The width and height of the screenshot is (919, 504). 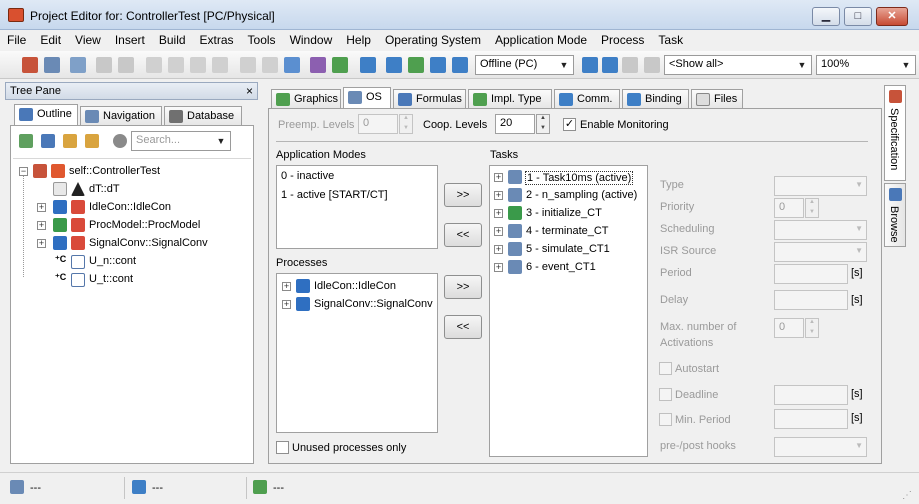 What do you see at coordinates (249, 91) in the screenshot?
I see `close-icon: ×` at bounding box center [249, 91].